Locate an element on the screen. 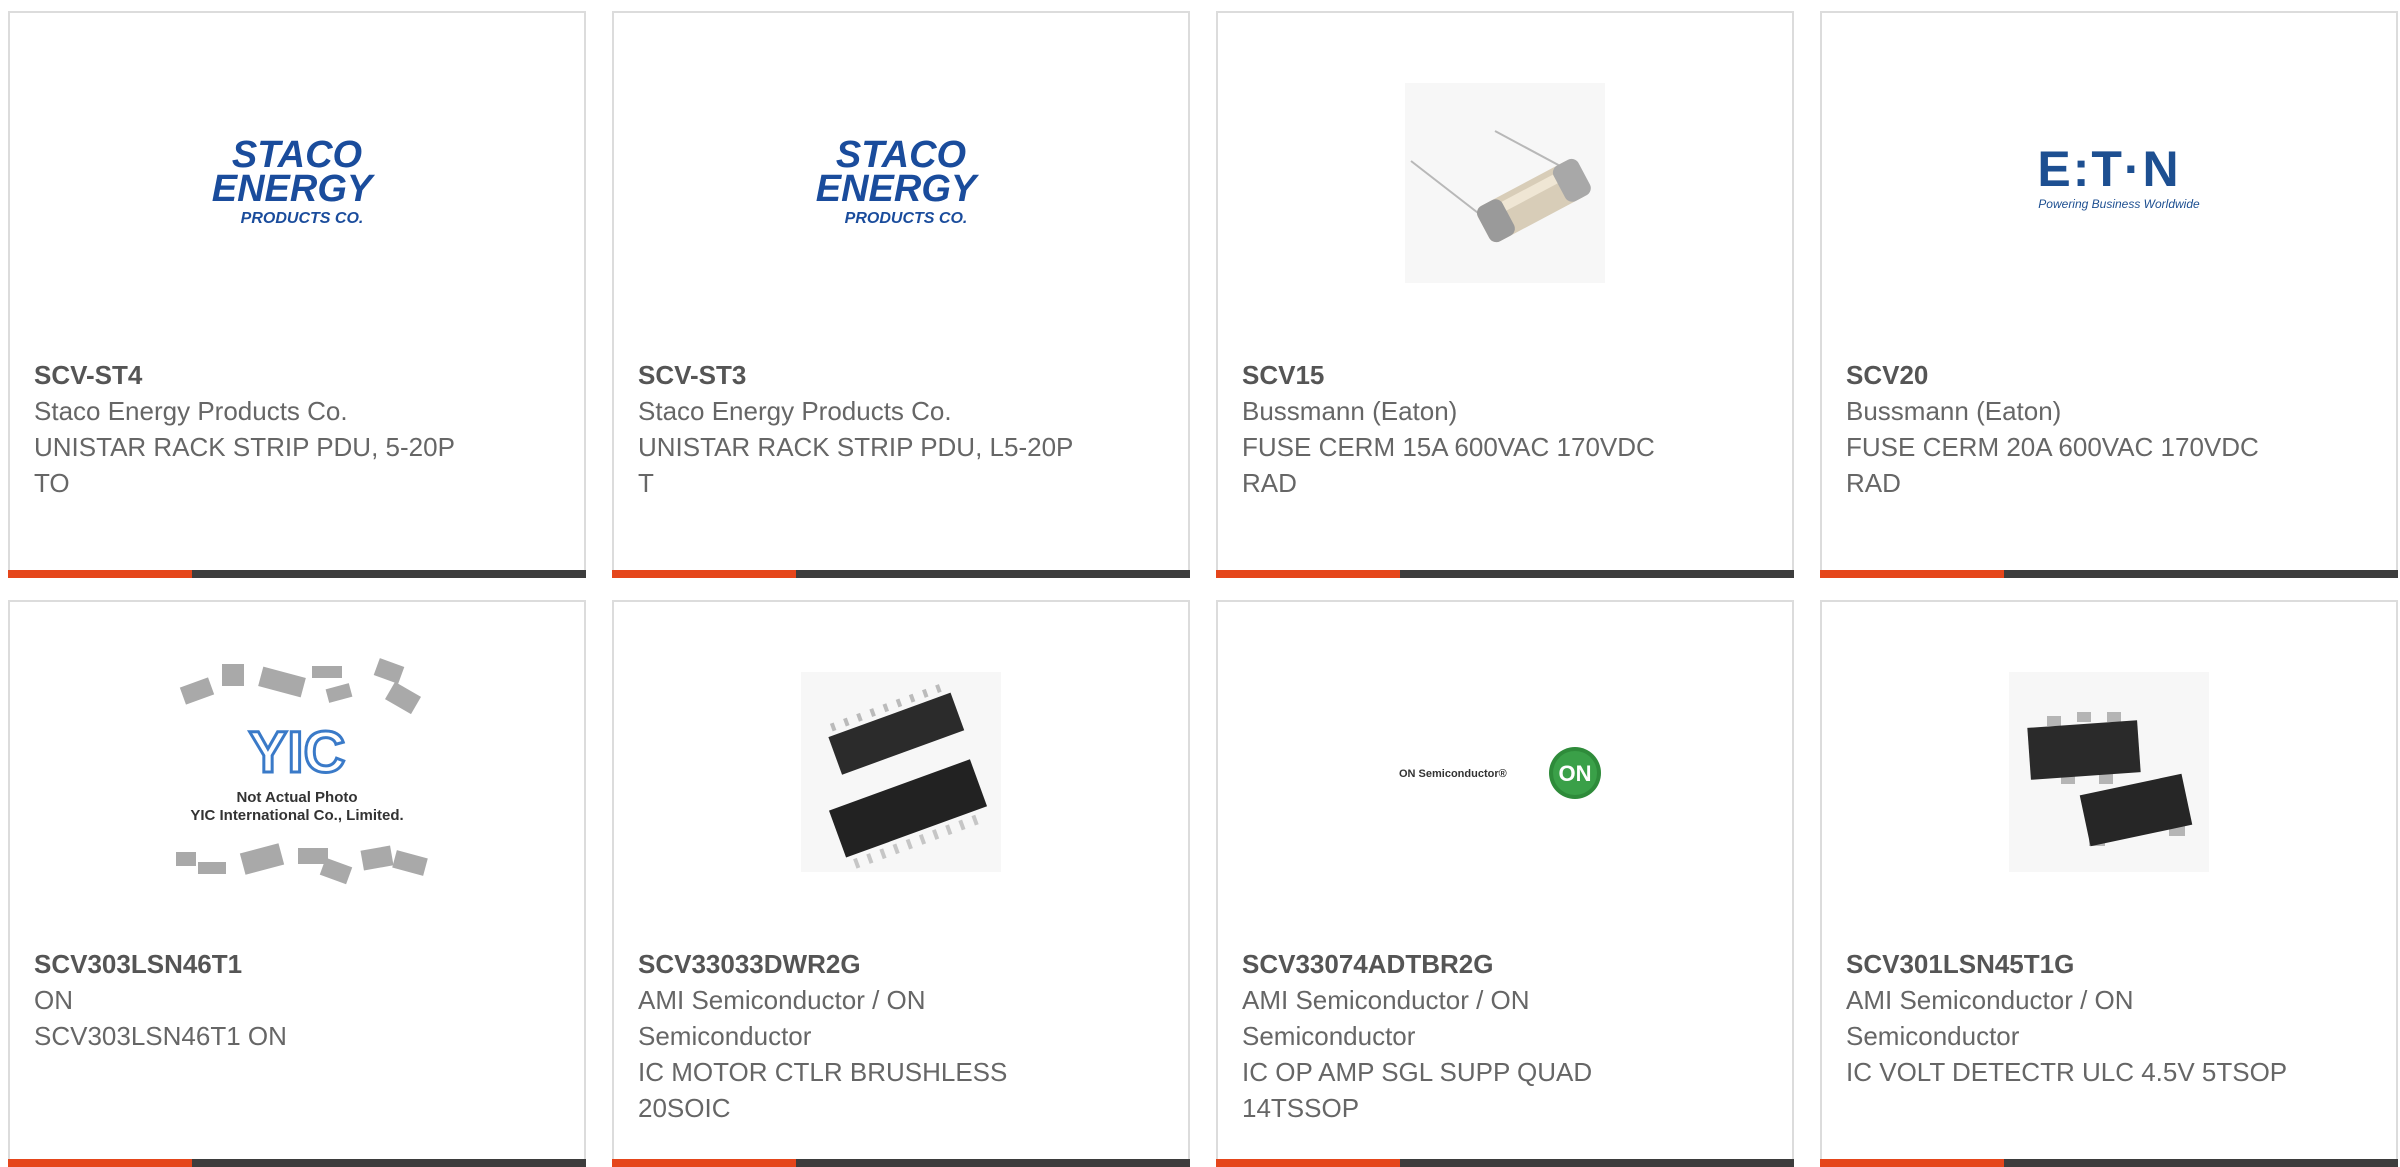 Image resolution: width=2400 pixels, height=1167 pixels. description: SCV303LSN46T1 ON is located at coordinates (160, 1036).